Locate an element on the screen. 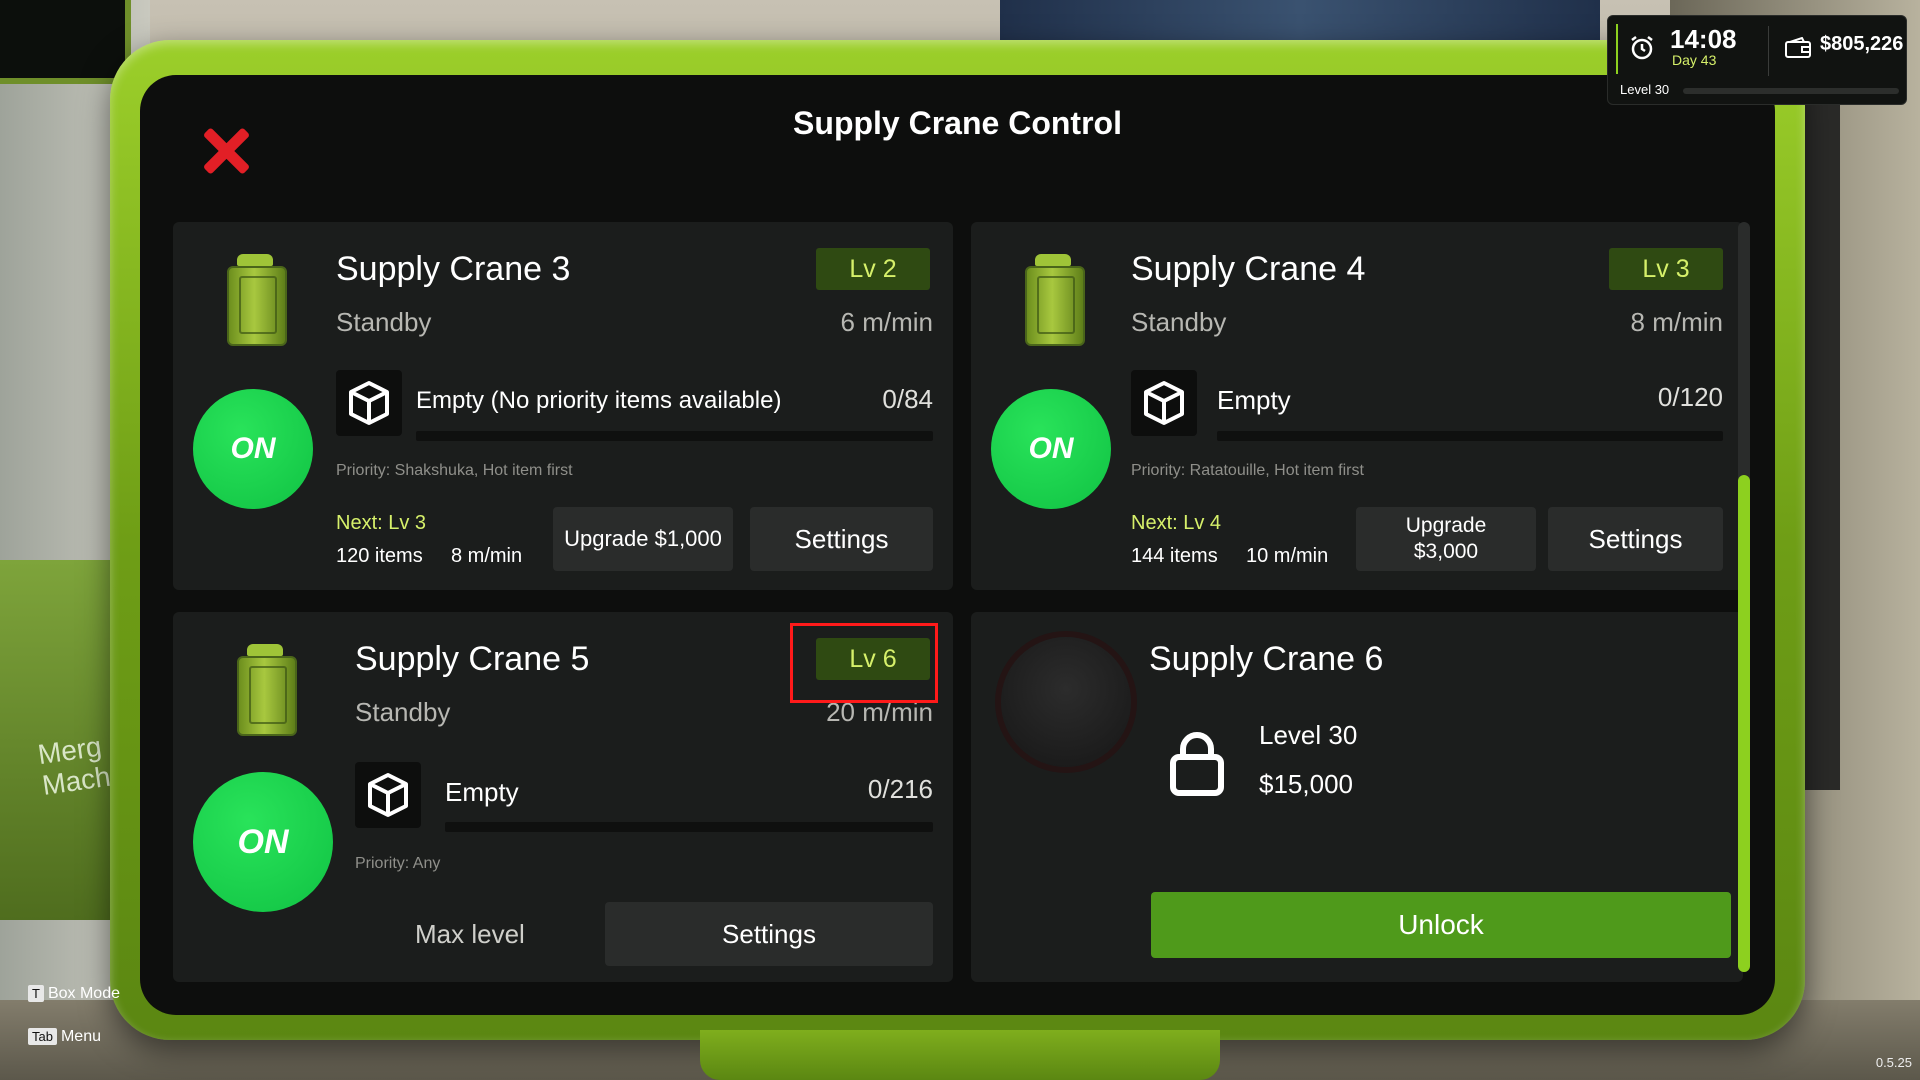 The width and height of the screenshot is (1920, 1080). scroll-thumb is located at coordinates (1744, 723).